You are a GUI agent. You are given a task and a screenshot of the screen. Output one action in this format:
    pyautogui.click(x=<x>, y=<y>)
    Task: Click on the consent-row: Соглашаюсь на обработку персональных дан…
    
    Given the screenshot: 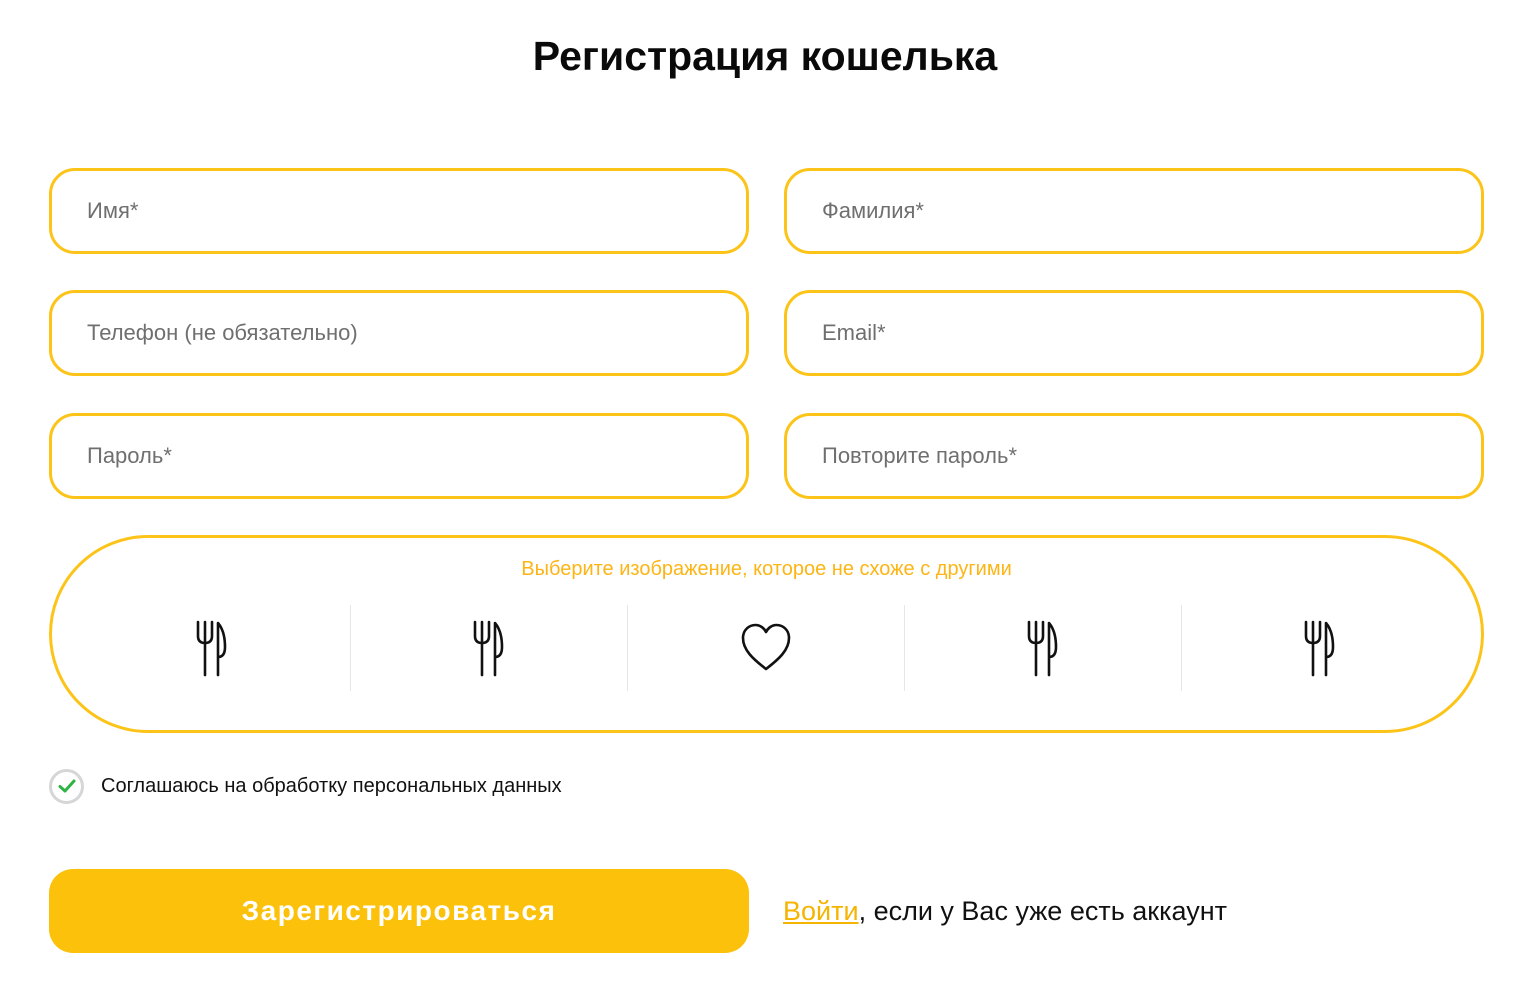 What is the action you would take?
    pyautogui.click(x=305, y=786)
    